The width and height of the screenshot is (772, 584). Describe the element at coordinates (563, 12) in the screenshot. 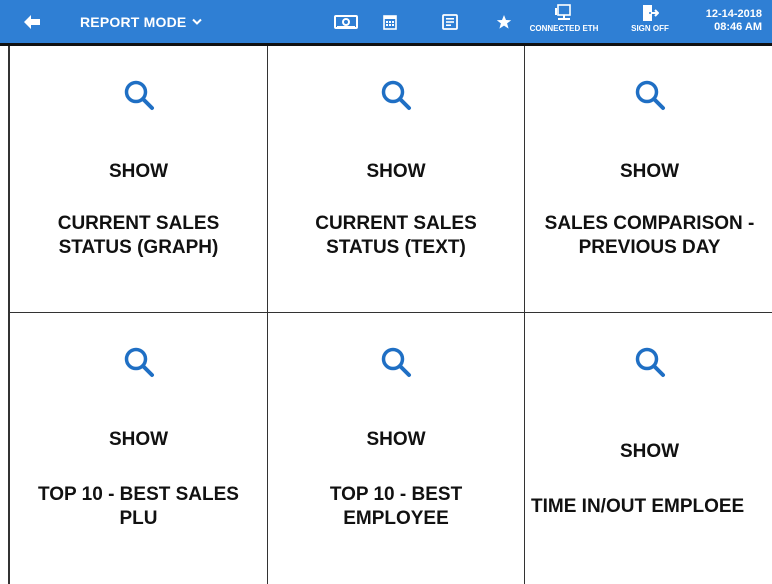

I see `monitor-icon` at that location.